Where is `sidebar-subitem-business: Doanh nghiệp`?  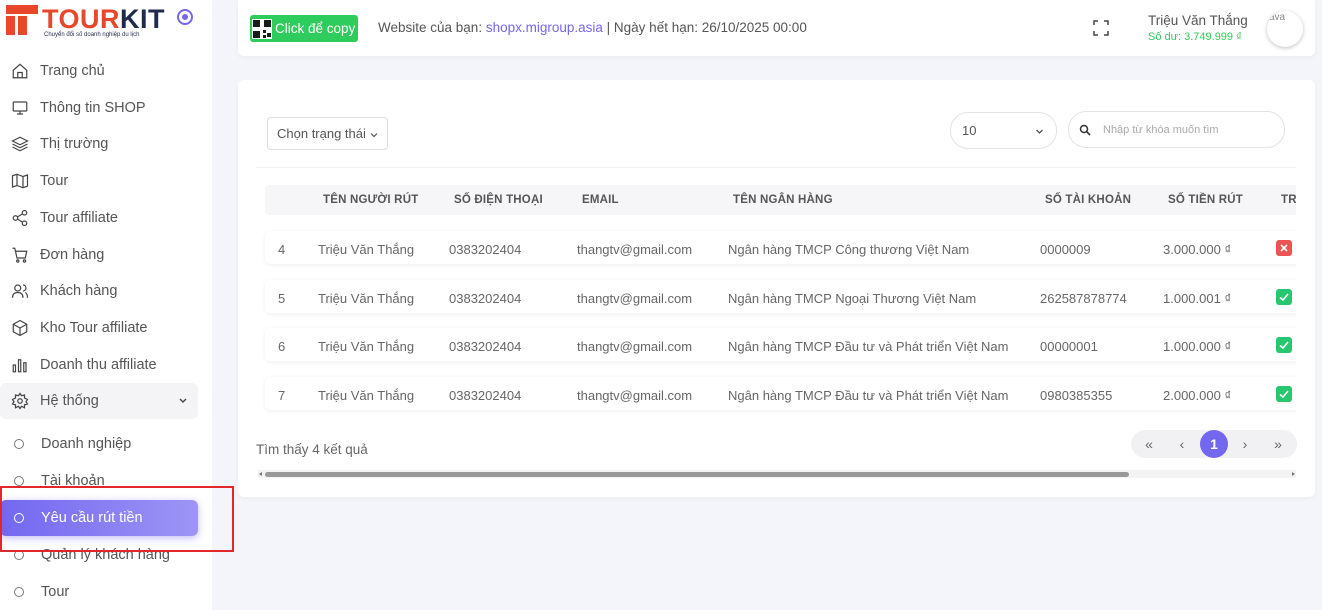
sidebar-subitem-business: Doanh nghiệp is located at coordinates (99, 444).